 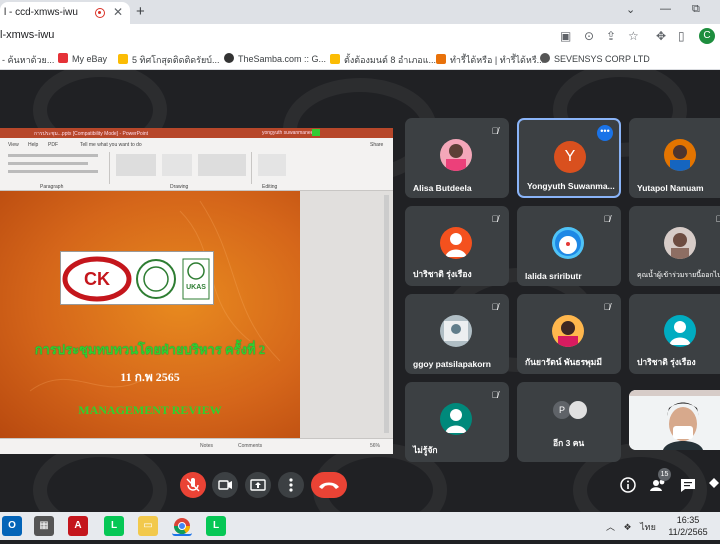 What do you see at coordinates (52, 187) in the screenshot?
I see `group-label: Paragraph` at bounding box center [52, 187].